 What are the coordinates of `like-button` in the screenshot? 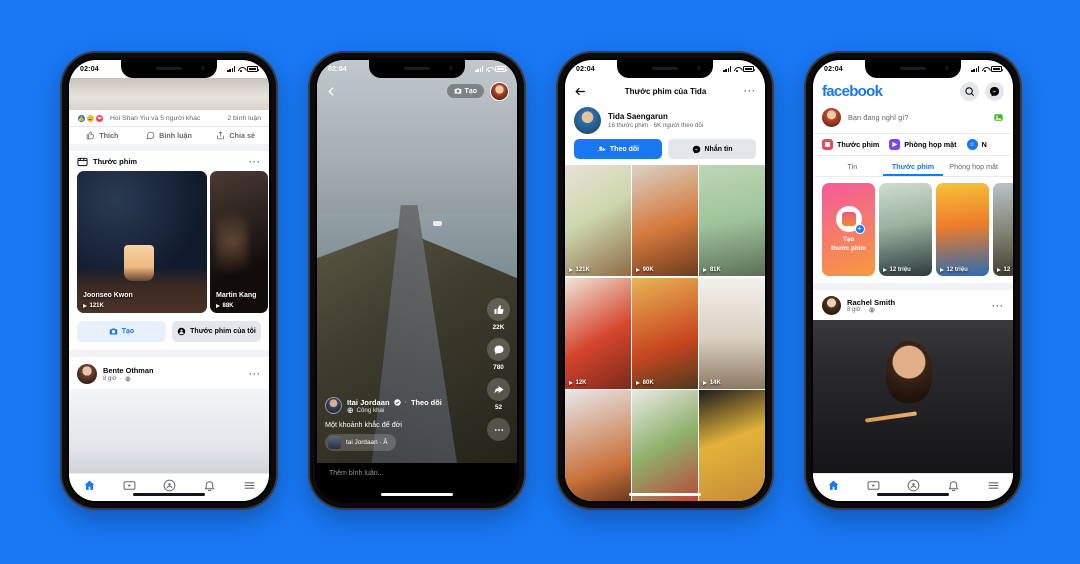 It's located at (498, 309).